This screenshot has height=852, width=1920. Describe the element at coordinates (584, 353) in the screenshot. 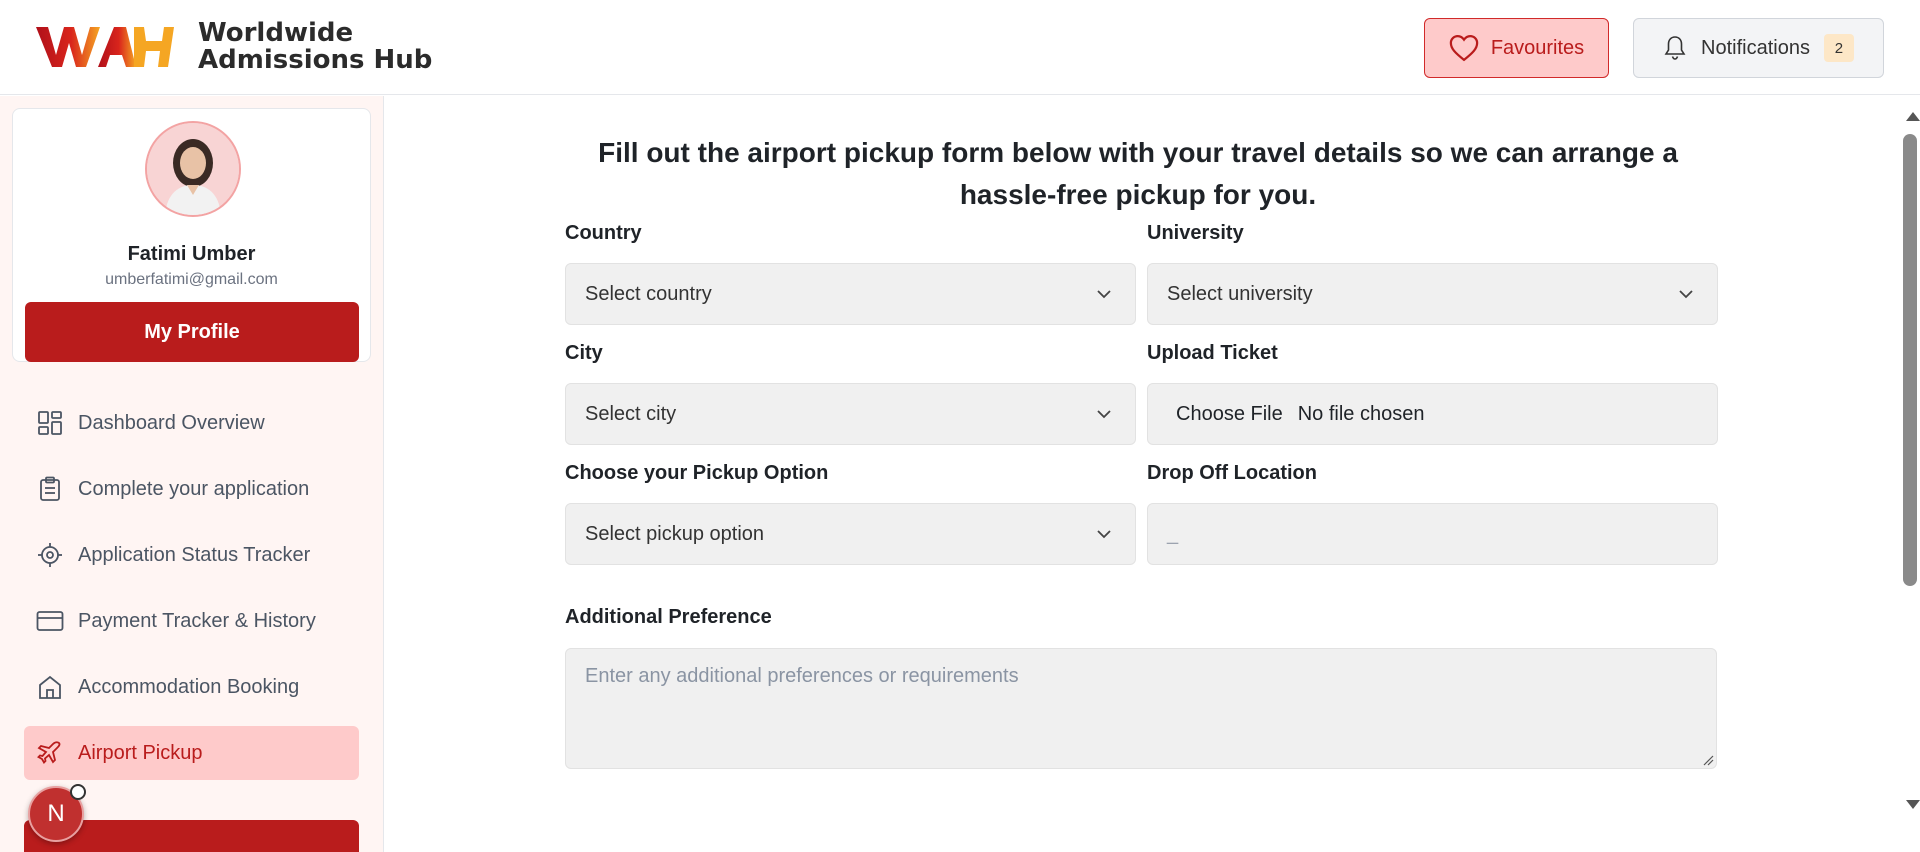

I see `city-label: City` at that location.